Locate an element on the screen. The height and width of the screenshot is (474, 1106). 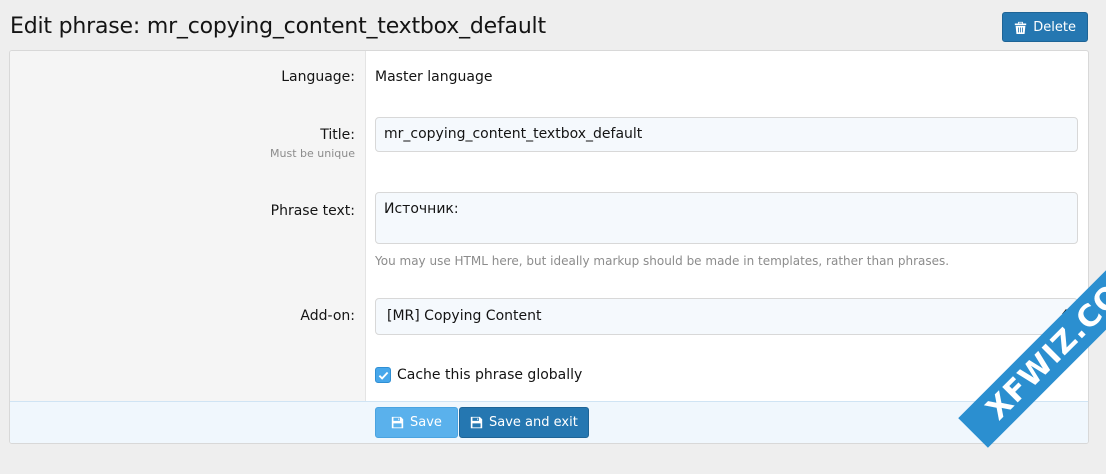
save-and-exit-button-label: Save and exit is located at coordinates (533, 422).